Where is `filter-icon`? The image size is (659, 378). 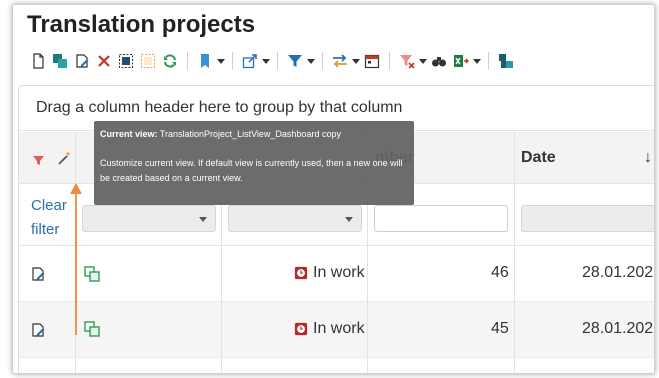
filter-icon is located at coordinates (295, 61).